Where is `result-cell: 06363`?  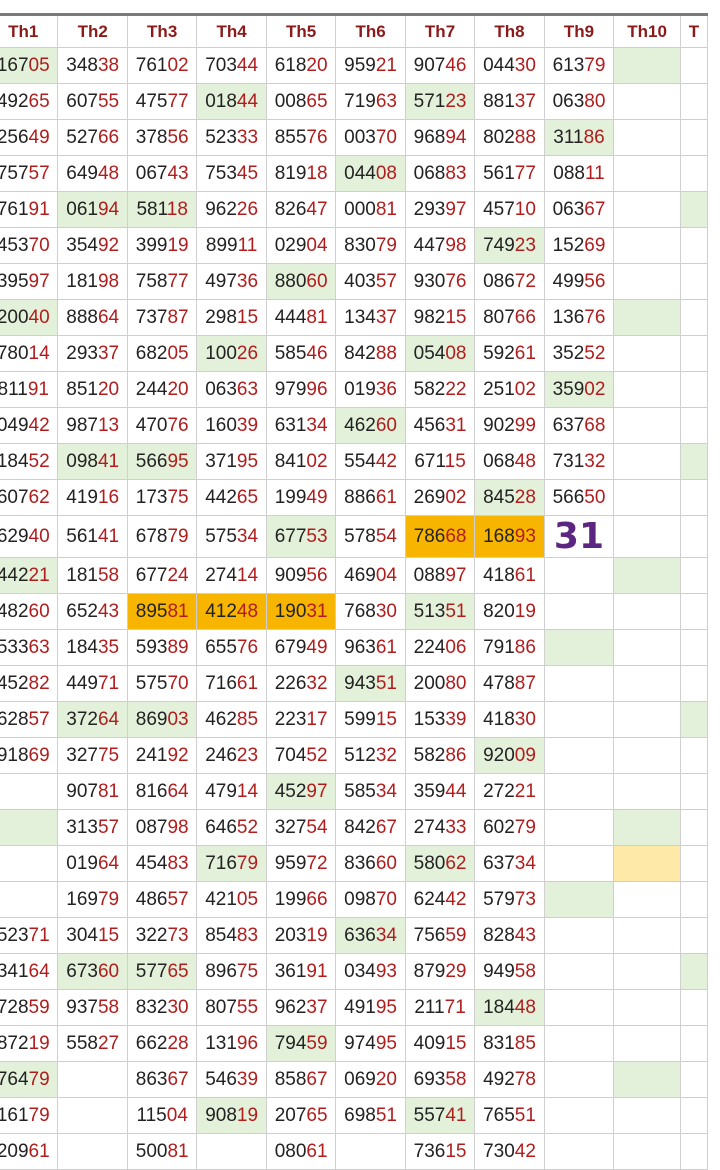
result-cell: 06363 is located at coordinates (231, 389).